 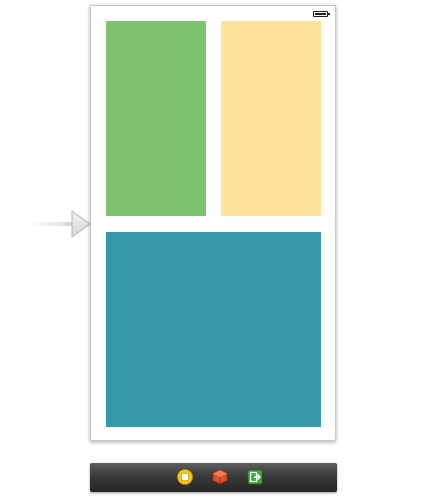 I want to click on scene-dock, so click(x=213, y=477).